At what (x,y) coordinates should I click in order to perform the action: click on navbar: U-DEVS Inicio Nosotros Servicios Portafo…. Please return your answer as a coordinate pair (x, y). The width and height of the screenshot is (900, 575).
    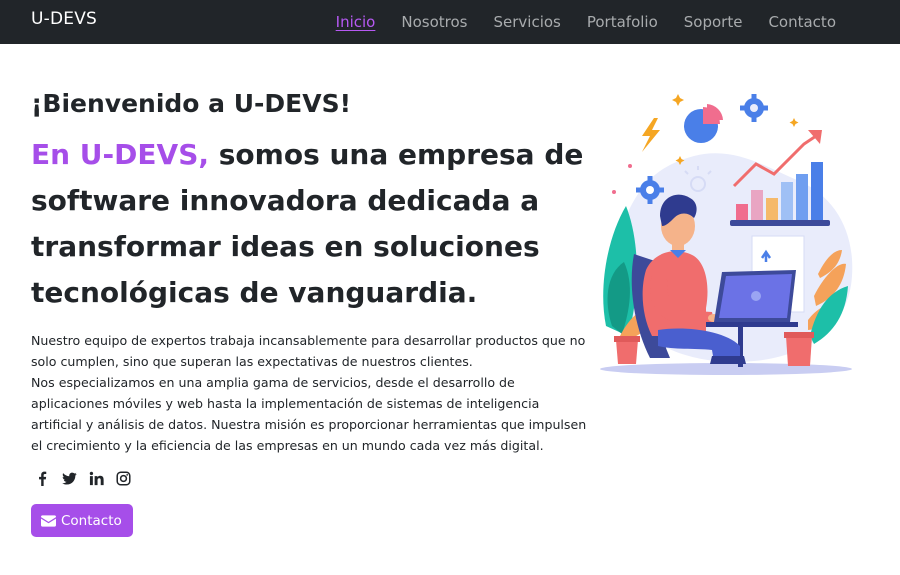
    Looking at the image, I should click on (450, 22).